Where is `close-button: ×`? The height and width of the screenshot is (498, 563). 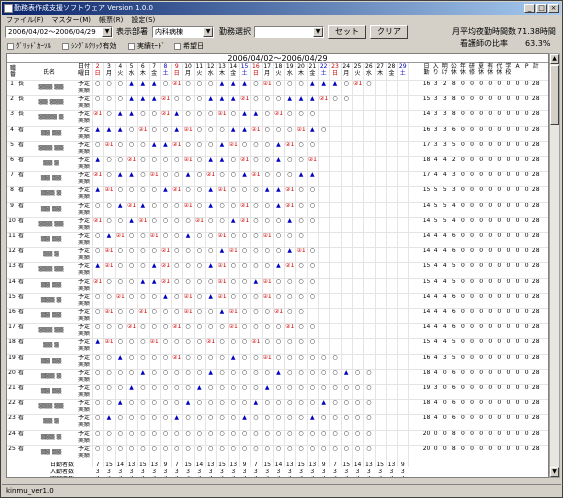
close-button: × is located at coordinates (553, 8).